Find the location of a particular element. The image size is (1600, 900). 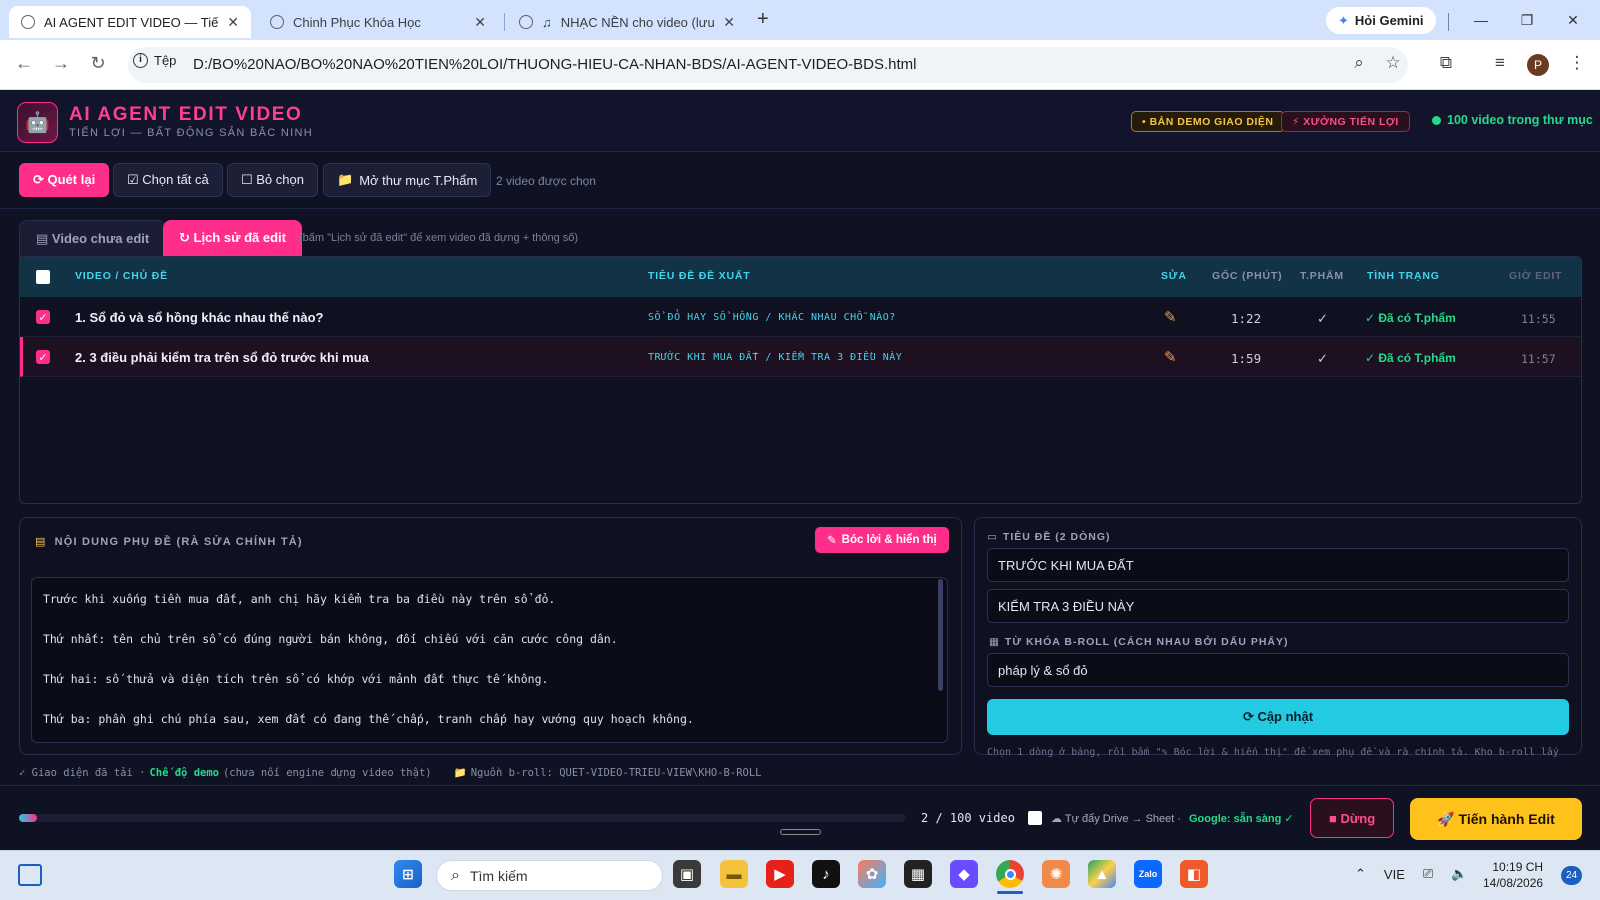

folder-icon: 📁 is located at coordinates (345, 179).